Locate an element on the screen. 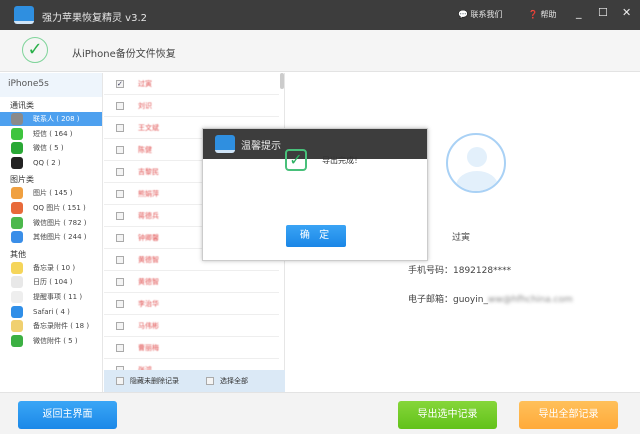  list-row: 黄德智 is located at coordinates (191, 282).